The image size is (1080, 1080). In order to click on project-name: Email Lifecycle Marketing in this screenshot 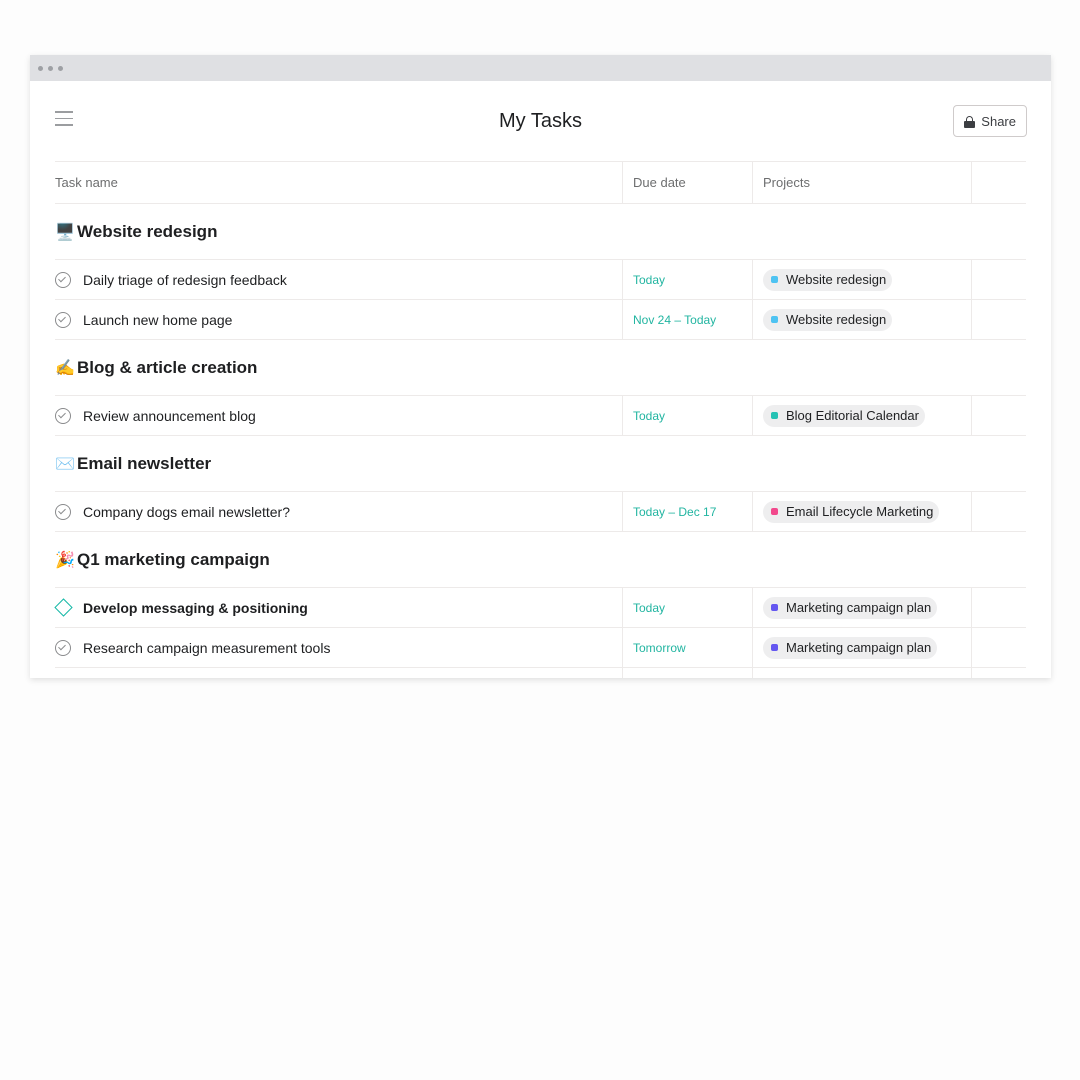, I will do `click(860, 511)`.